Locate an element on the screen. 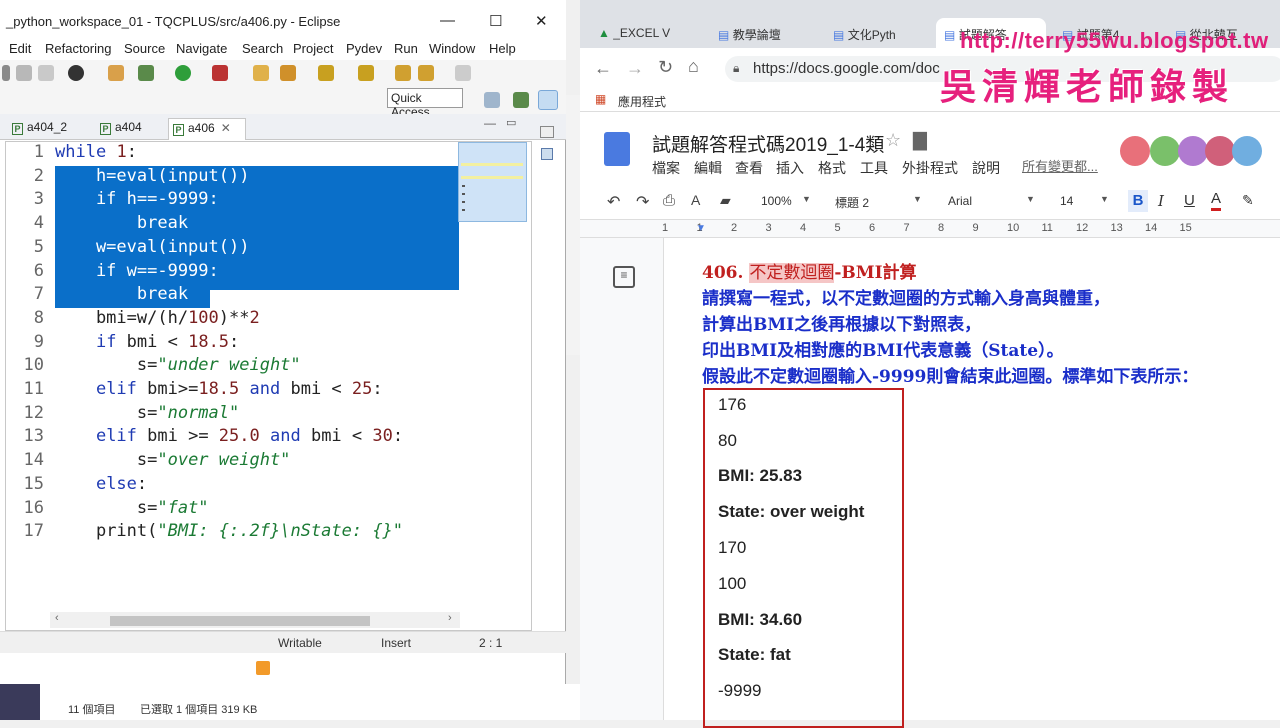 The width and height of the screenshot is (1280, 728). star-icon: ☆ is located at coordinates (893, 140).